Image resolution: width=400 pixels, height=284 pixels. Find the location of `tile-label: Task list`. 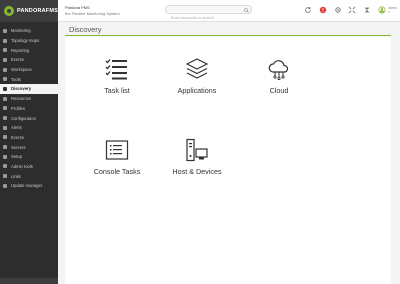

tile-label: Task list is located at coordinates (117, 90).